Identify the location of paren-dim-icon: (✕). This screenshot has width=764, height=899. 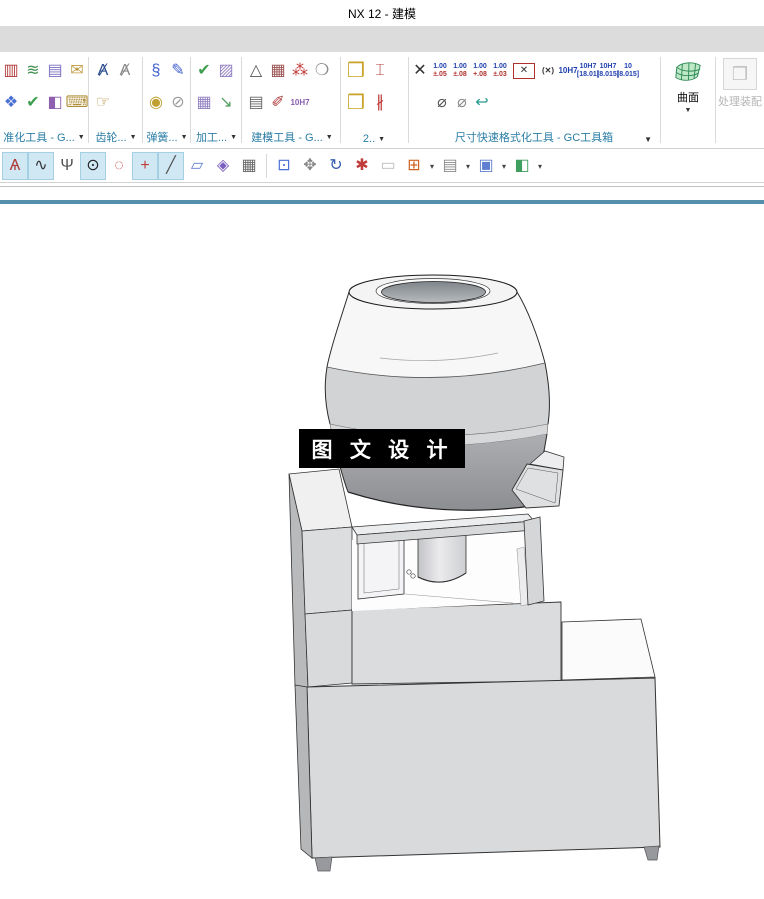
(548, 71).